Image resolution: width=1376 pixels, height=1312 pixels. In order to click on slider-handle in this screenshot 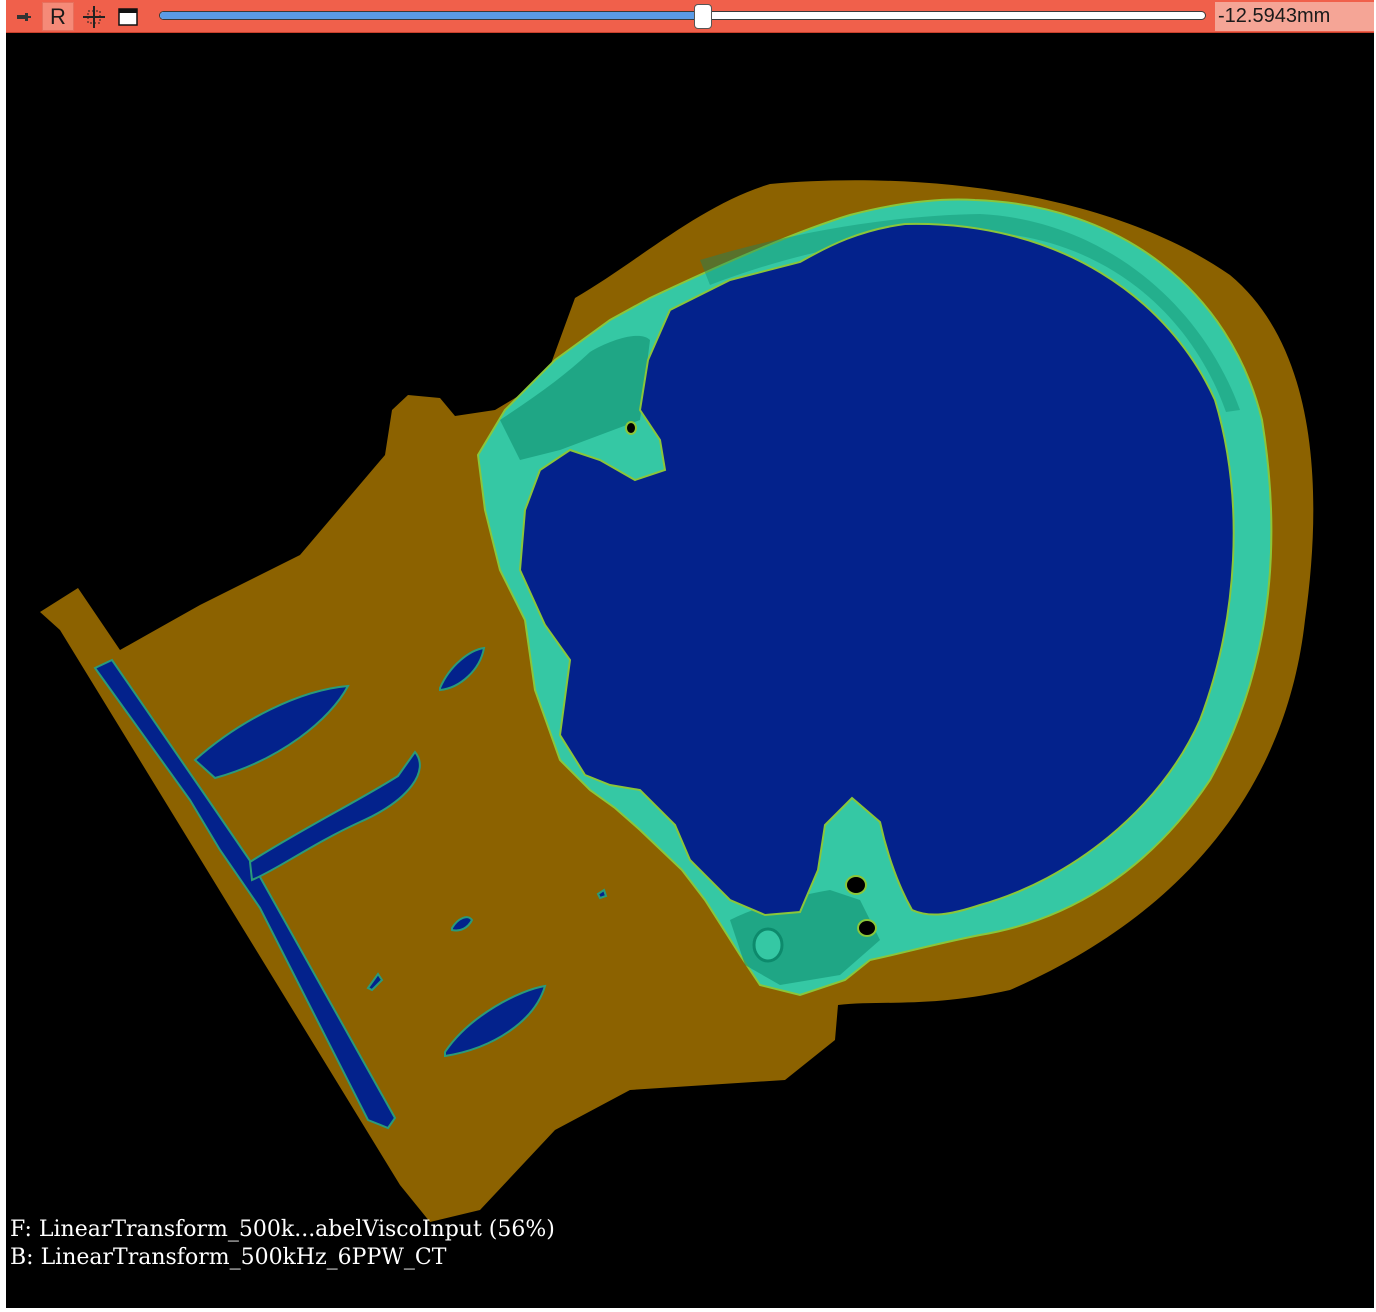, I will do `click(703, 16)`.